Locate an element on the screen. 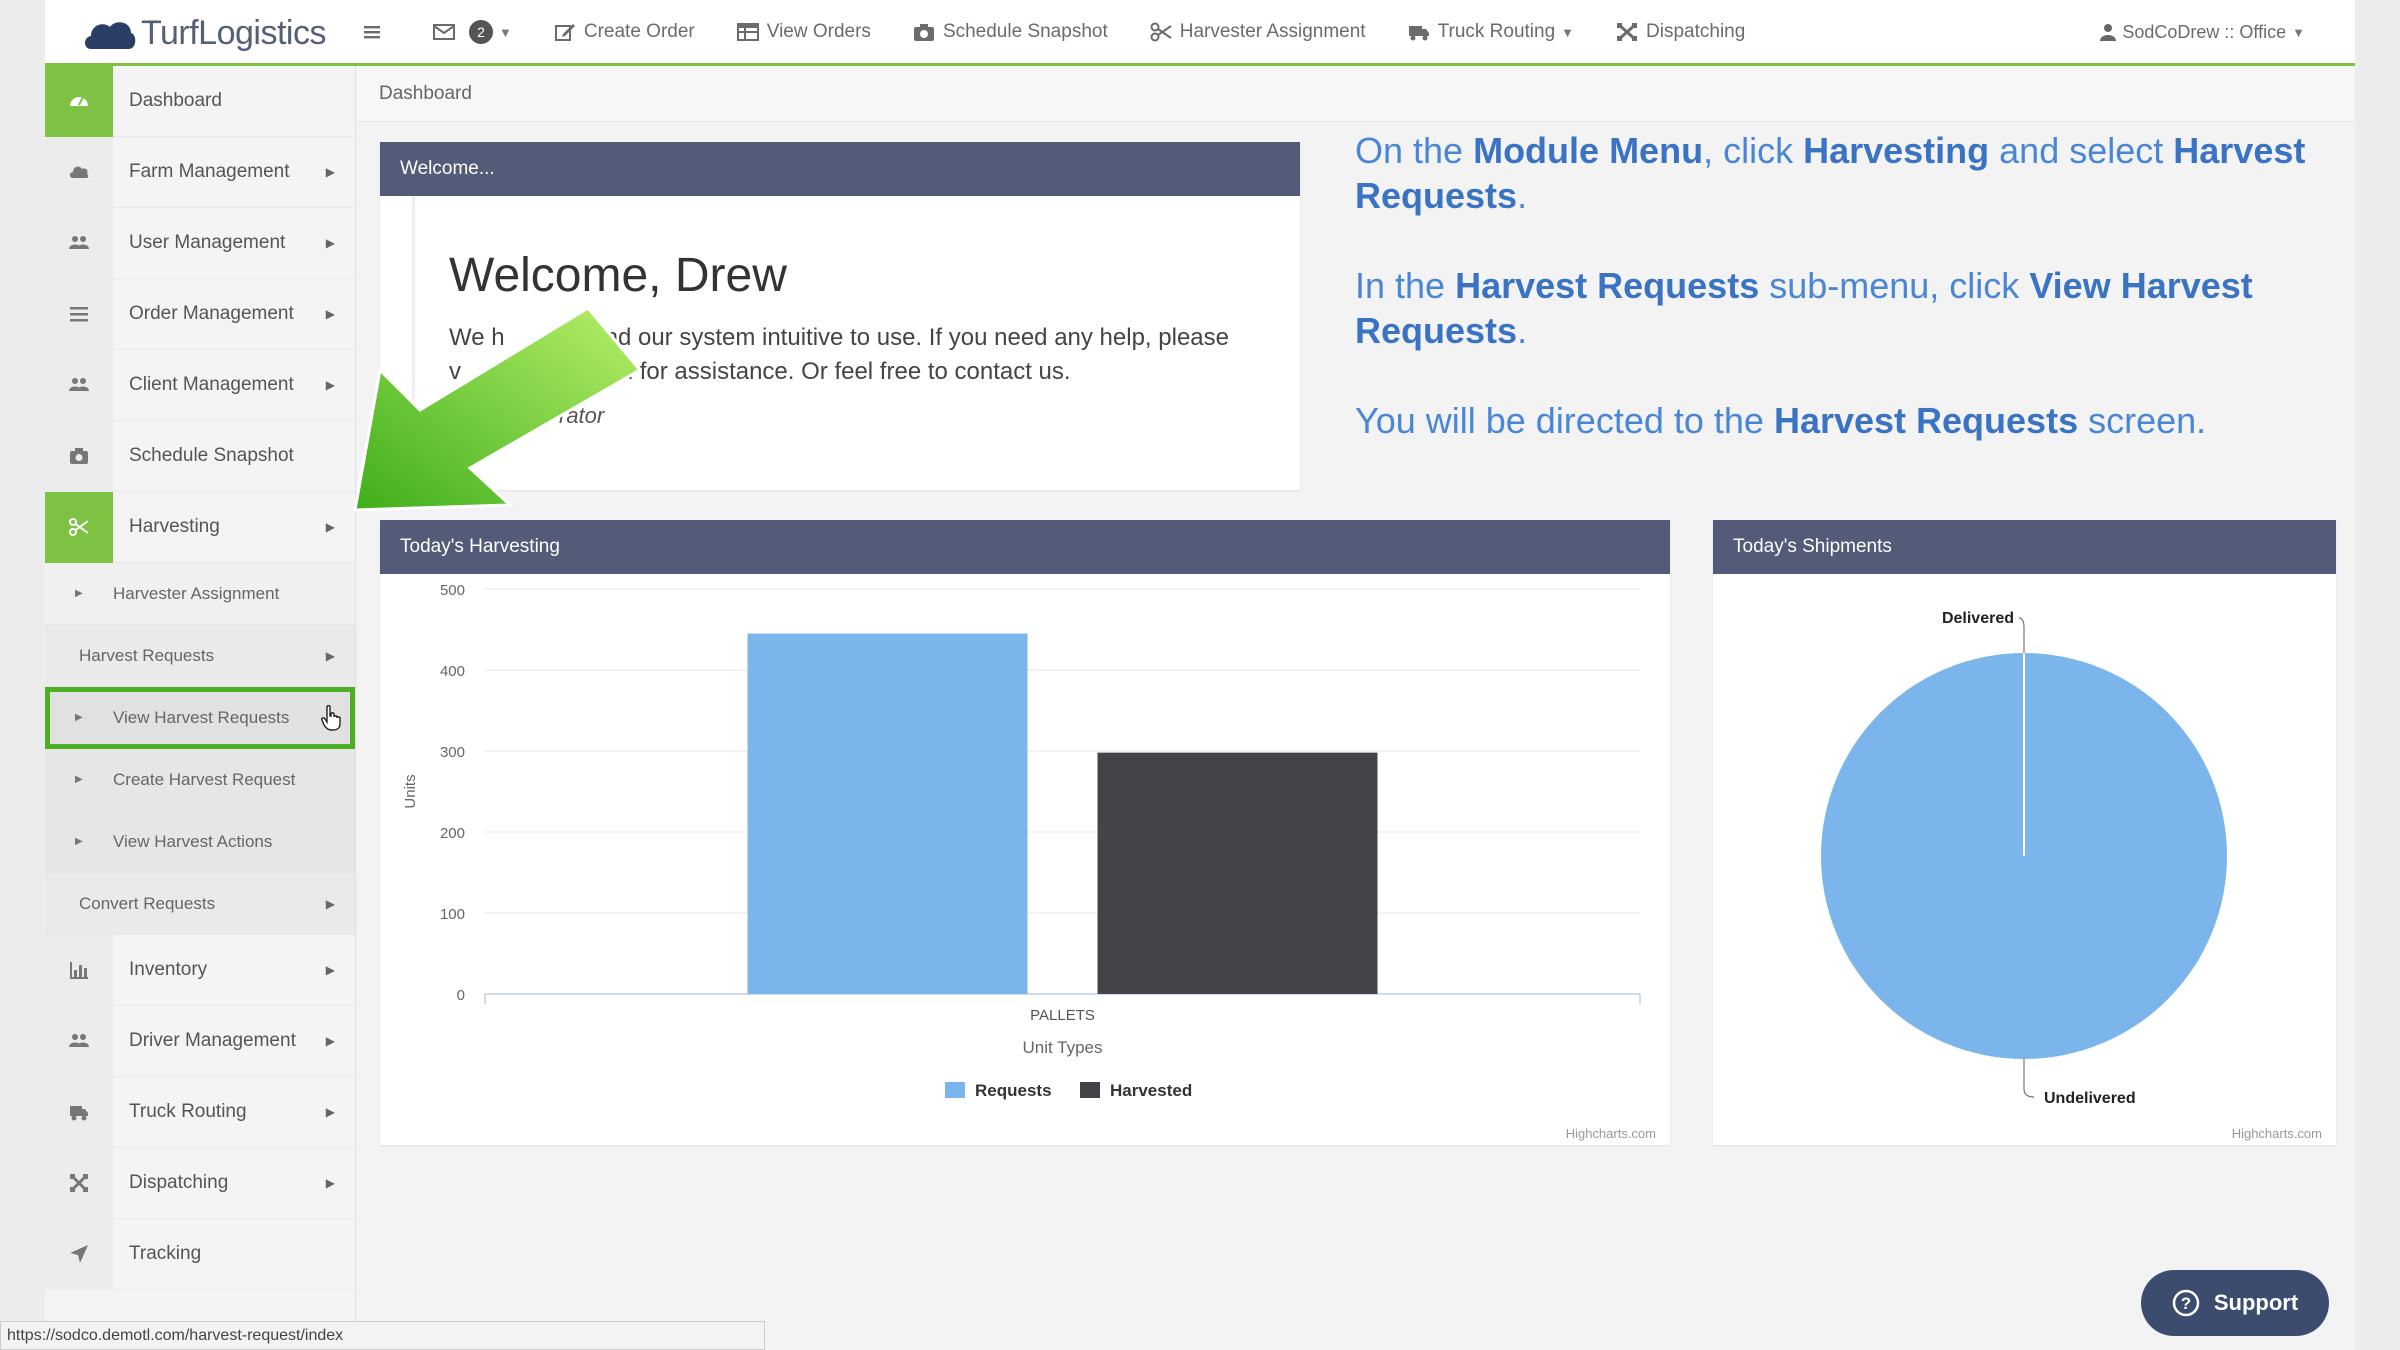  instruction-text: . is located at coordinates (1522, 330).